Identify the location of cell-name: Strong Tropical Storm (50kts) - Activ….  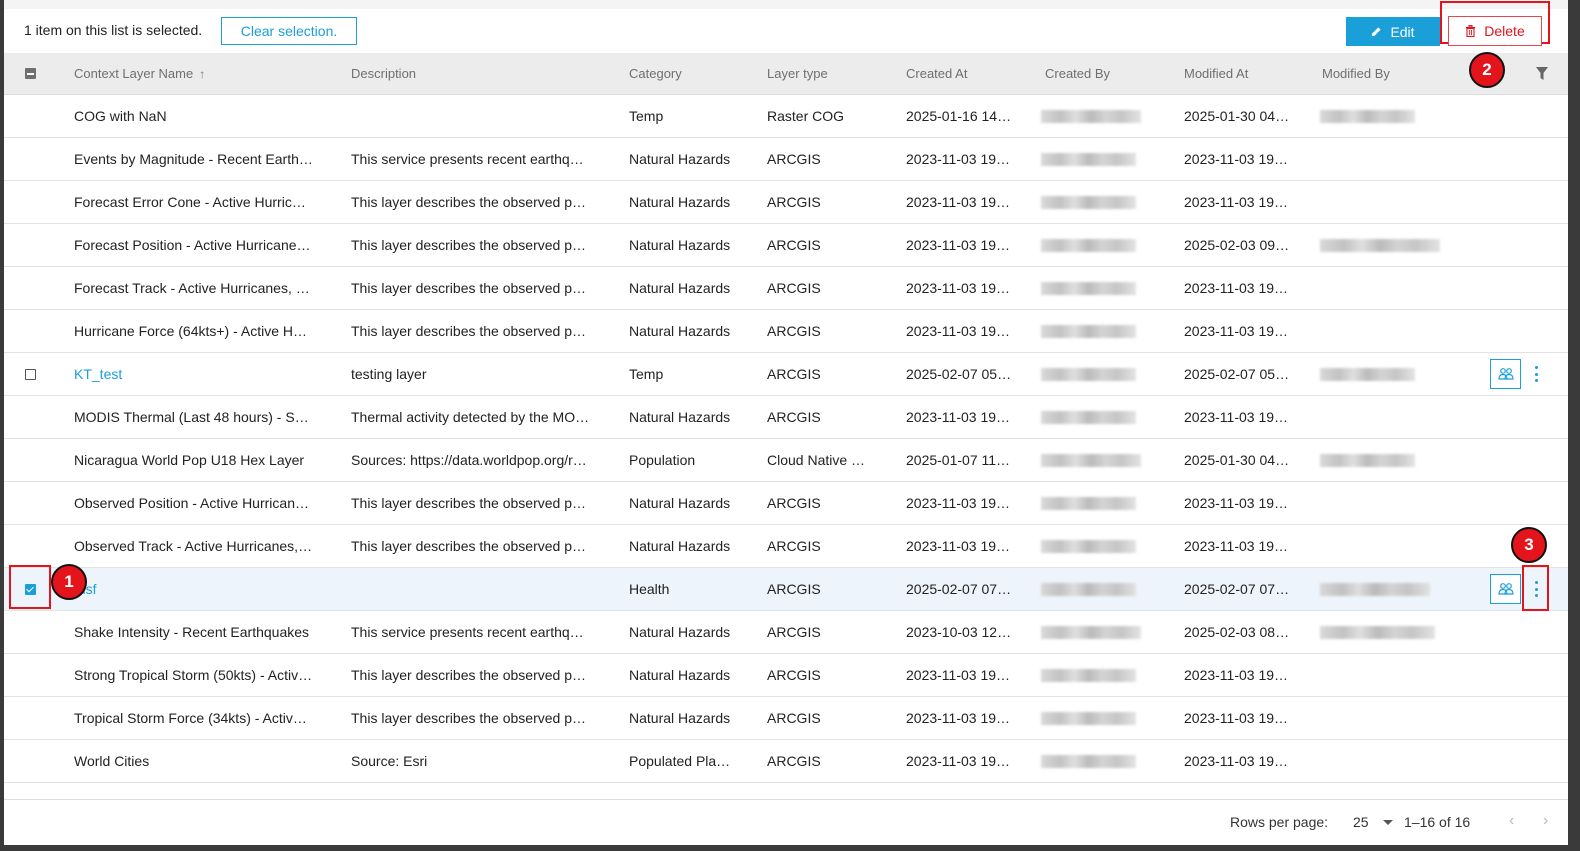
(193, 675).